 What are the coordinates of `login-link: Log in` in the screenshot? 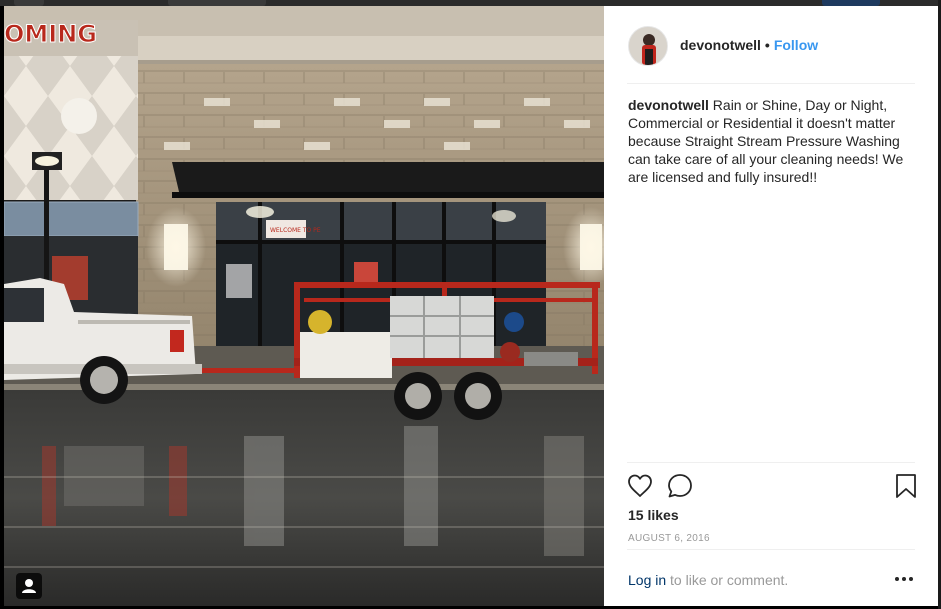 It's located at (647, 580).